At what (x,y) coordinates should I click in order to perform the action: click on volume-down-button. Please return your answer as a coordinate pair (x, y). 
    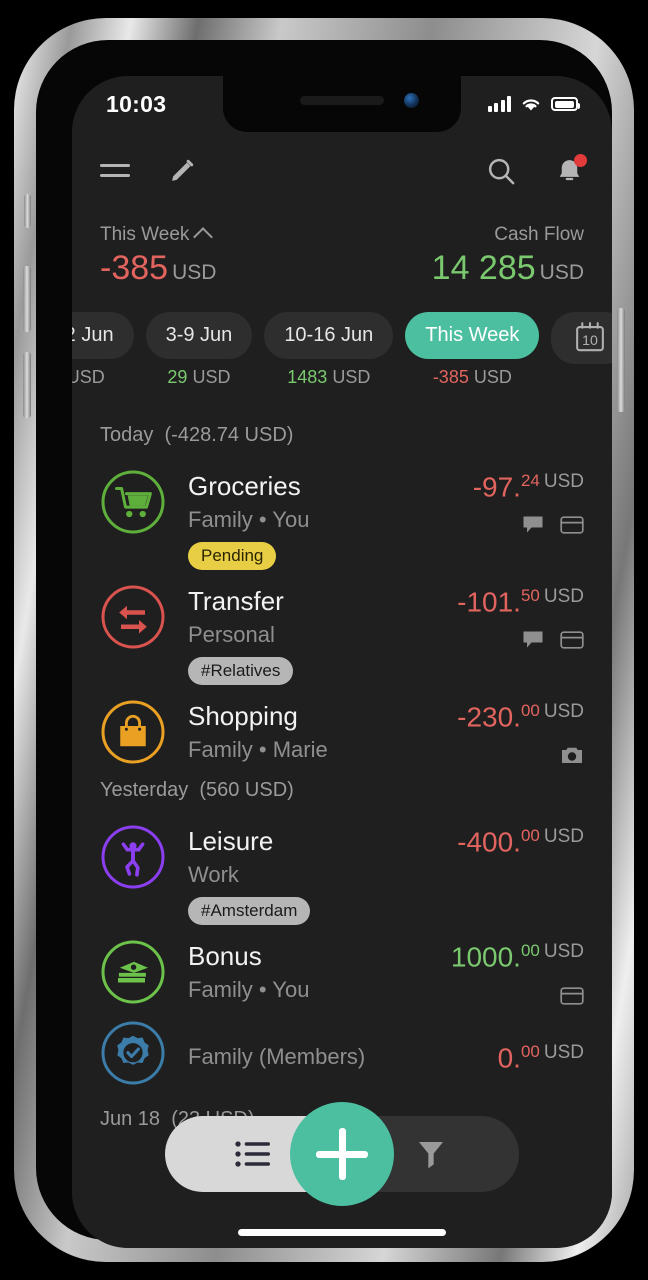
    Looking at the image, I should click on (27, 385).